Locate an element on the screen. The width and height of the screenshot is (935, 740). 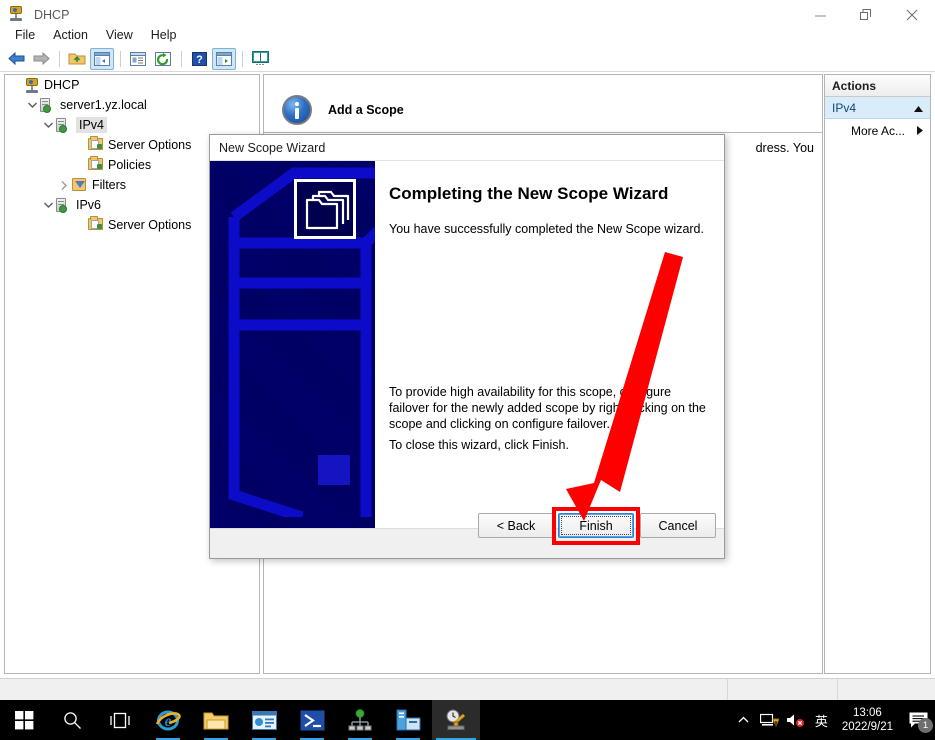
menu-file: File is located at coordinates (25, 35).